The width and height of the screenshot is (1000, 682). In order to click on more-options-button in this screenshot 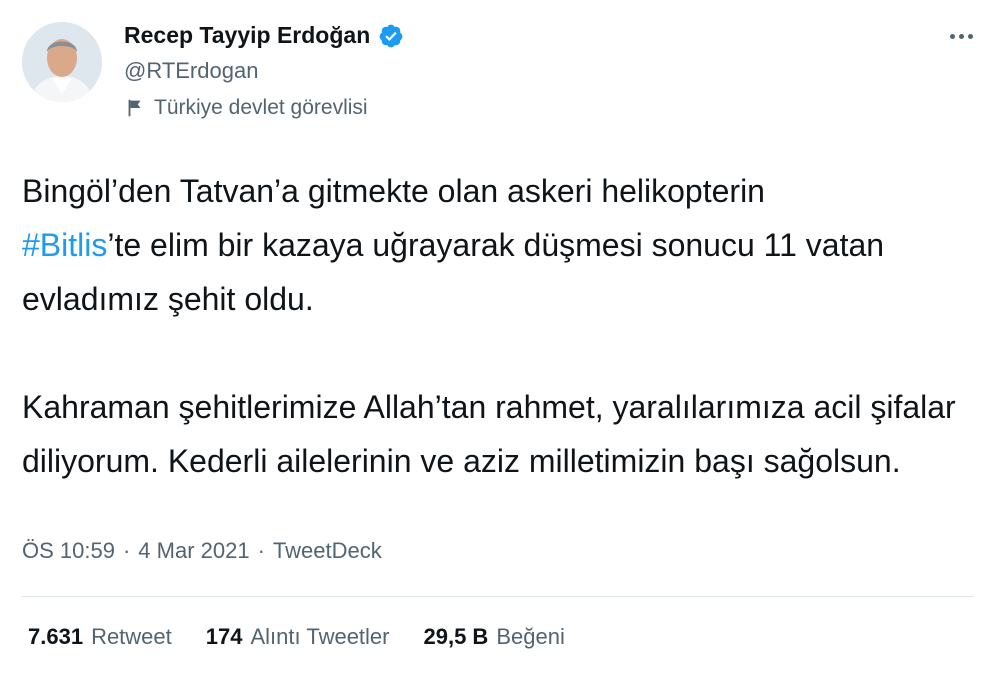, I will do `click(961, 36)`.